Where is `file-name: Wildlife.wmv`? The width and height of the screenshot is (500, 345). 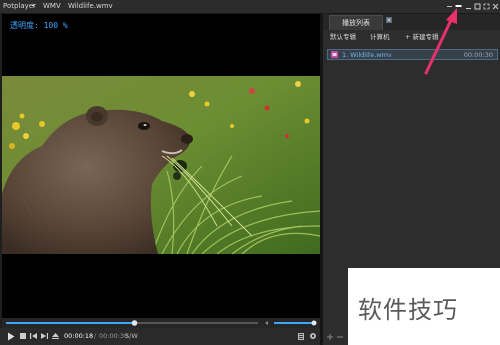 file-name: Wildlife.wmv is located at coordinates (90, 6).